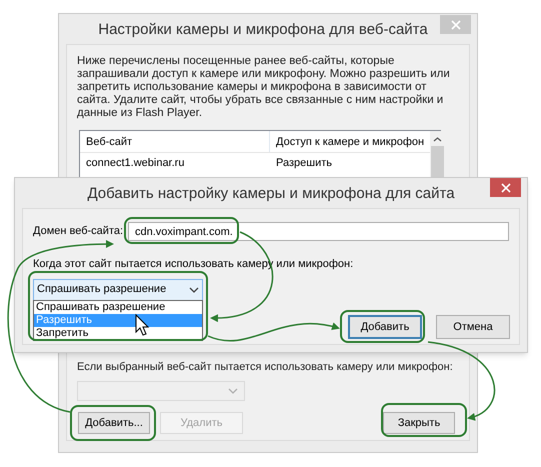 The image size is (541, 467). I want to click on dialog-button: Отмена, so click(473, 327).